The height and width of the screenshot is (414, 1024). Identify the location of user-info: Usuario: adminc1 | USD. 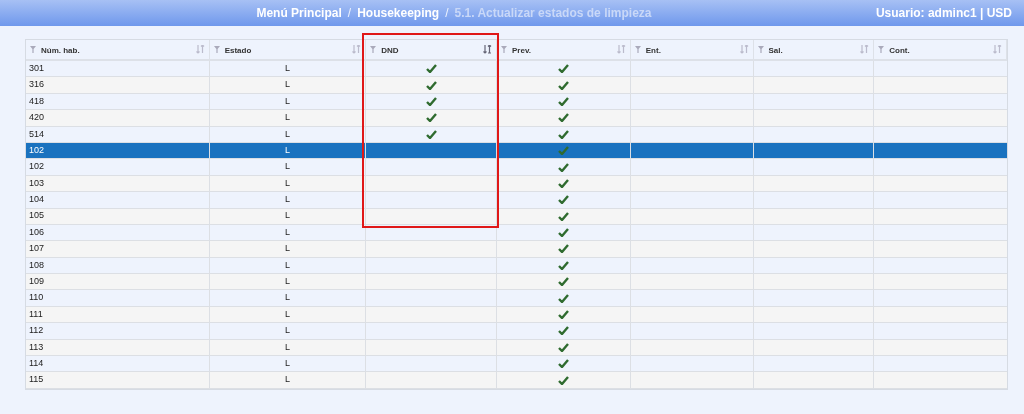
(943, 13).